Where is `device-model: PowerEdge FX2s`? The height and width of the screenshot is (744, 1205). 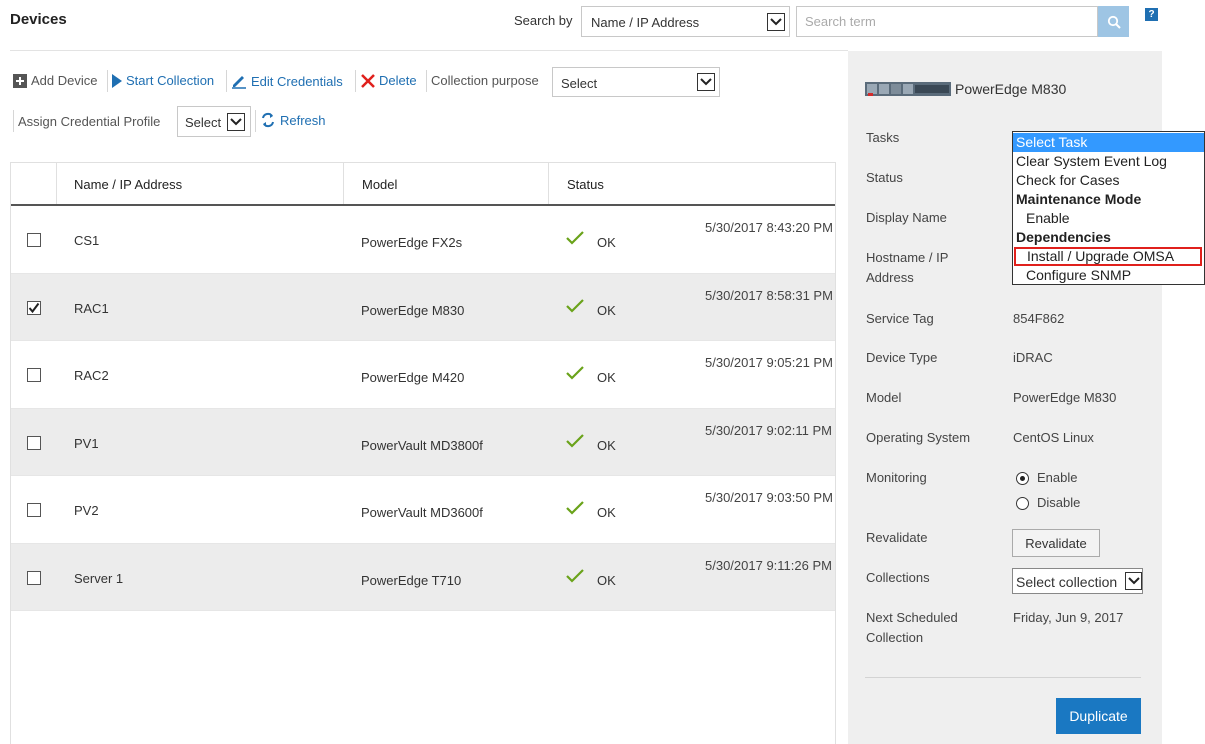
device-model: PowerEdge FX2s is located at coordinates (412, 242).